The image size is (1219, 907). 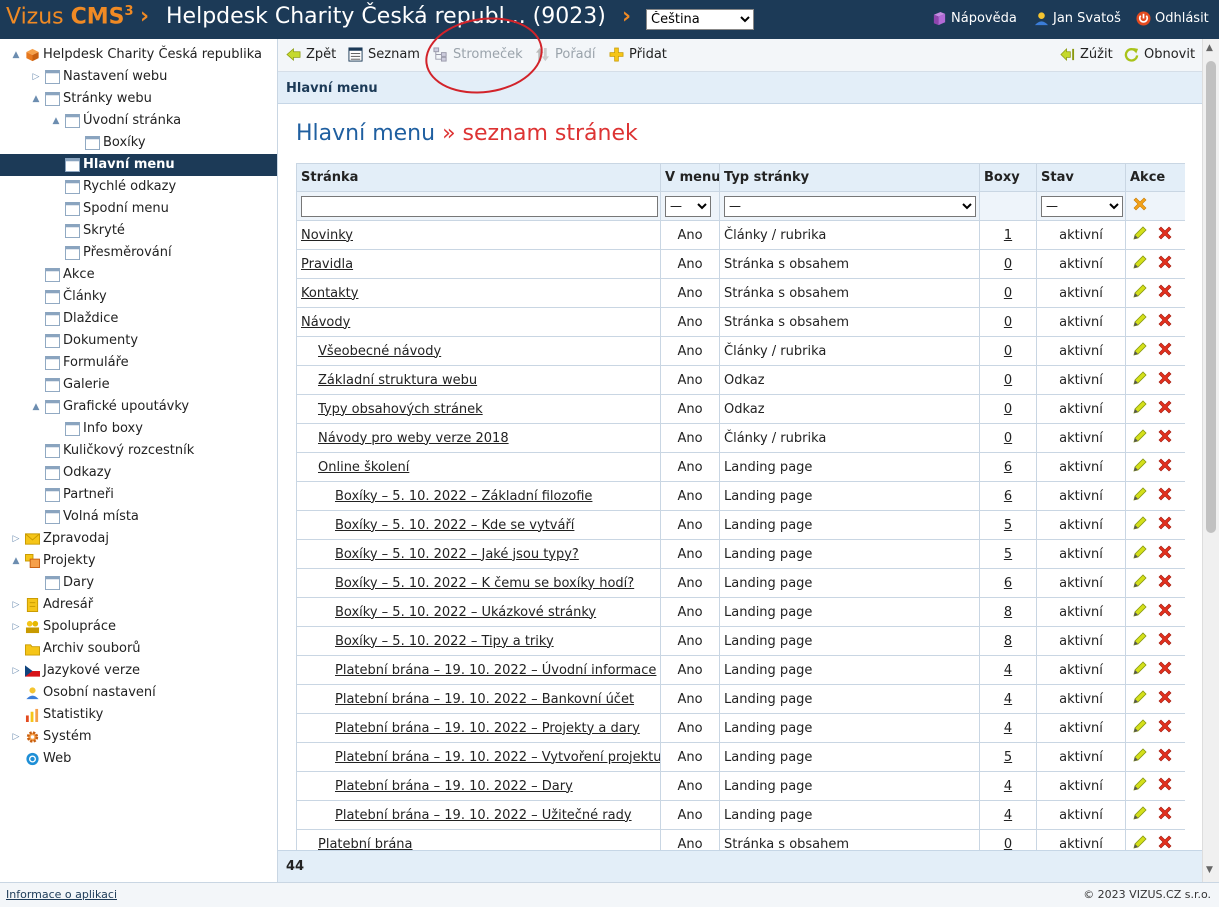 What do you see at coordinates (850, 206) in the screenshot?
I see `filter-type-select: —` at bounding box center [850, 206].